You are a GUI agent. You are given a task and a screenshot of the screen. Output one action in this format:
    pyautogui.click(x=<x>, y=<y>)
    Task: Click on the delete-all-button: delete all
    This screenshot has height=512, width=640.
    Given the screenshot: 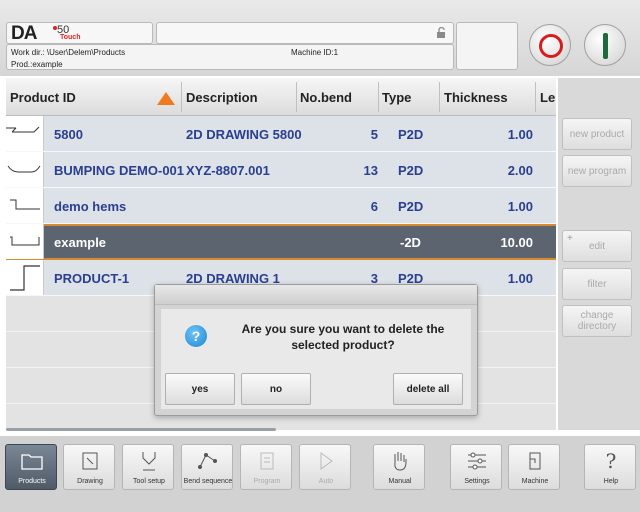 What is the action you would take?
    pyautogui.click(x=428, y=389)
    